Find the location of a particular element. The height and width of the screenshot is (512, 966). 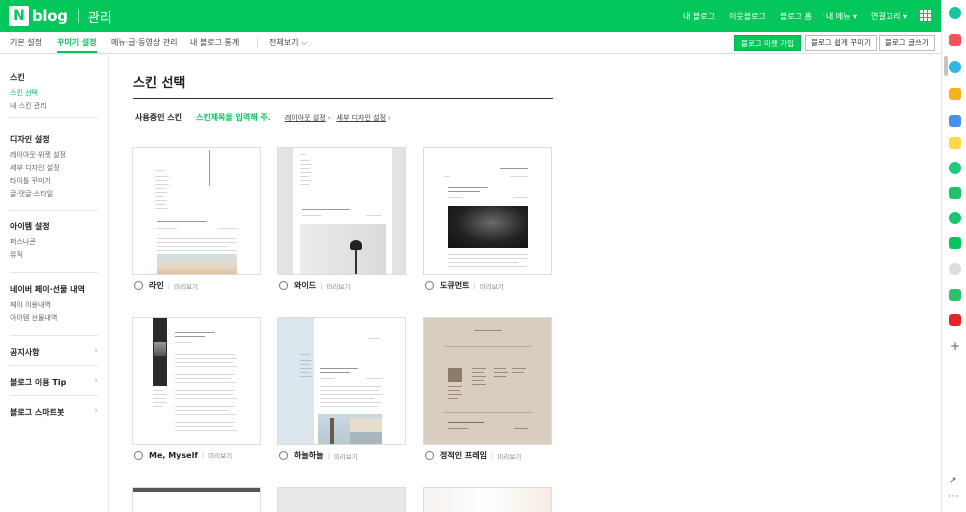

skin-option-wide: 와이드 | 미리보기 is located at coordinates (314, 285).